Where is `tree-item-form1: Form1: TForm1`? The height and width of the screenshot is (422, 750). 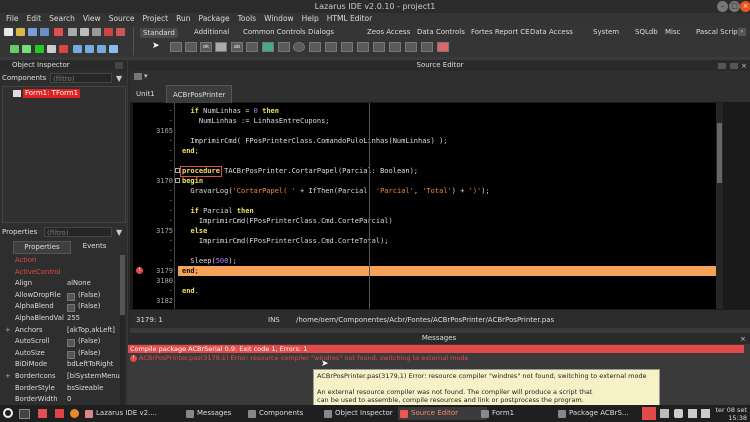
tree-item-form1: Form1: TForm1 is located at coordinates (52, 93).